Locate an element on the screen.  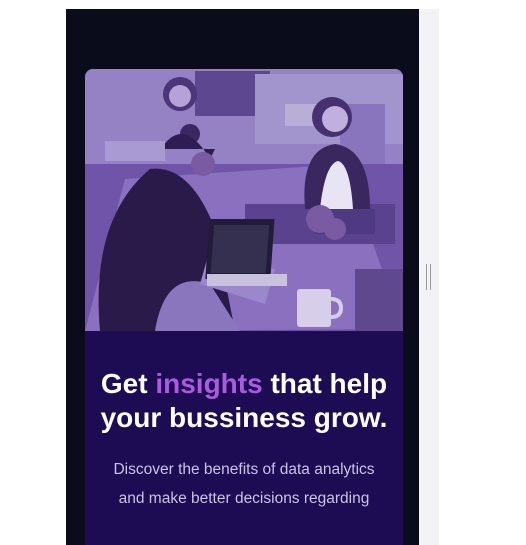
headline-accent-word: insights is located at coordinates (209, 383).